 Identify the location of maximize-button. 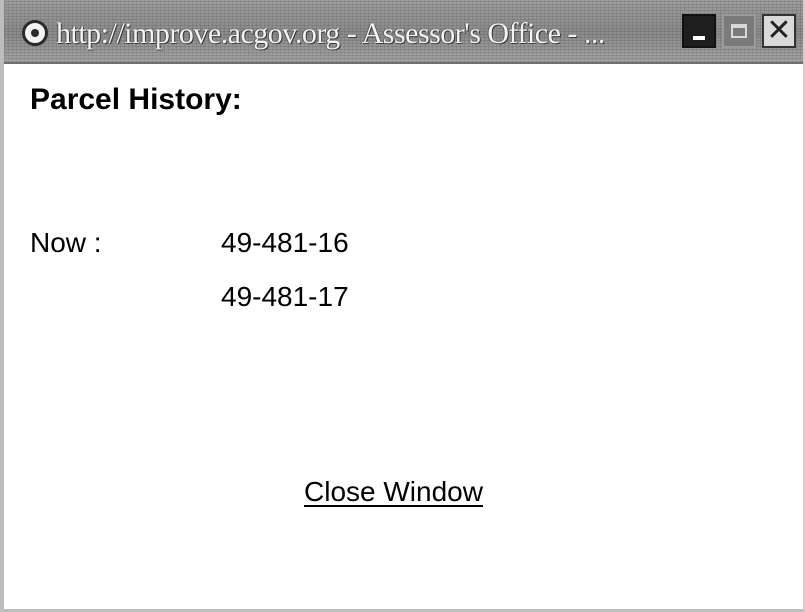
(739, 31).